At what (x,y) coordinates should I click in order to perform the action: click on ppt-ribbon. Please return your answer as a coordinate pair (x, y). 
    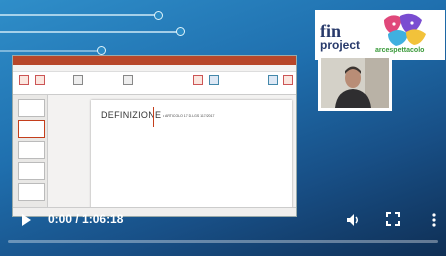
    Looking at the image, I should click on (154, 83).